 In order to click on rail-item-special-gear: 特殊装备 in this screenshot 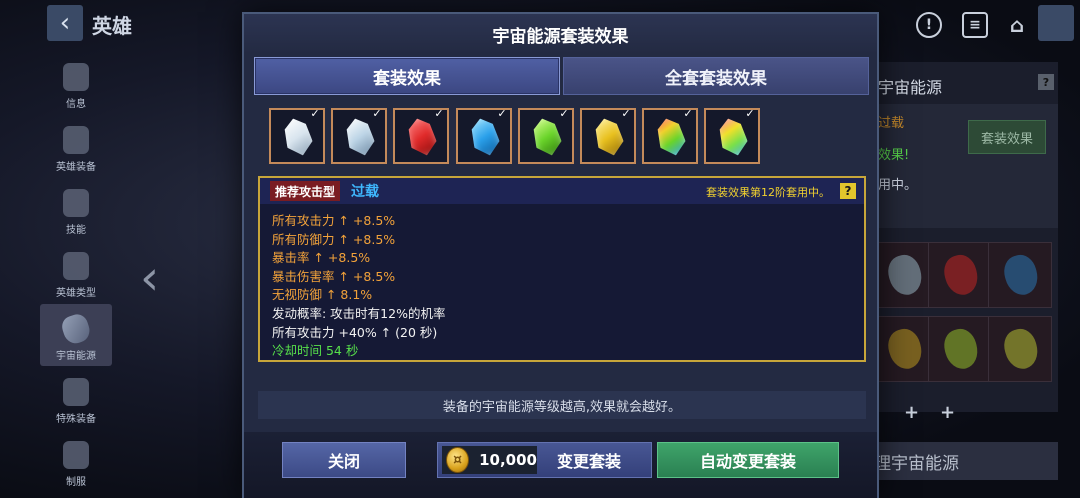, I will do `click(76, 398)`.